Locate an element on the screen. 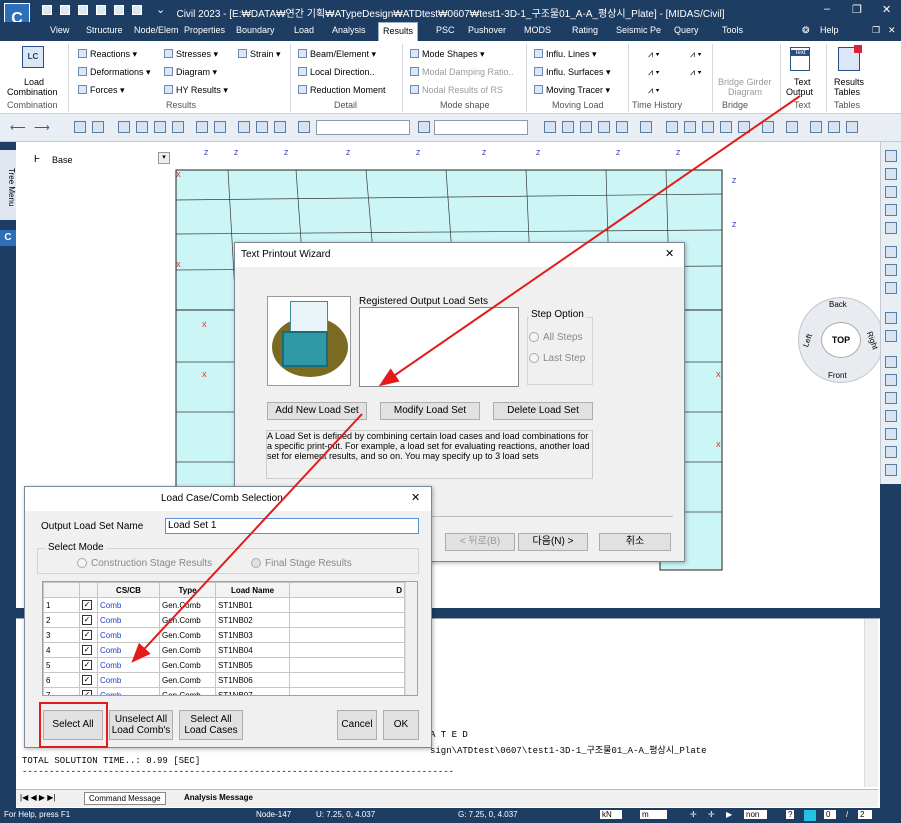 The height and width of the screenshot is (823, 901). tab-psc: PSC is located at coordinates (445, 30).